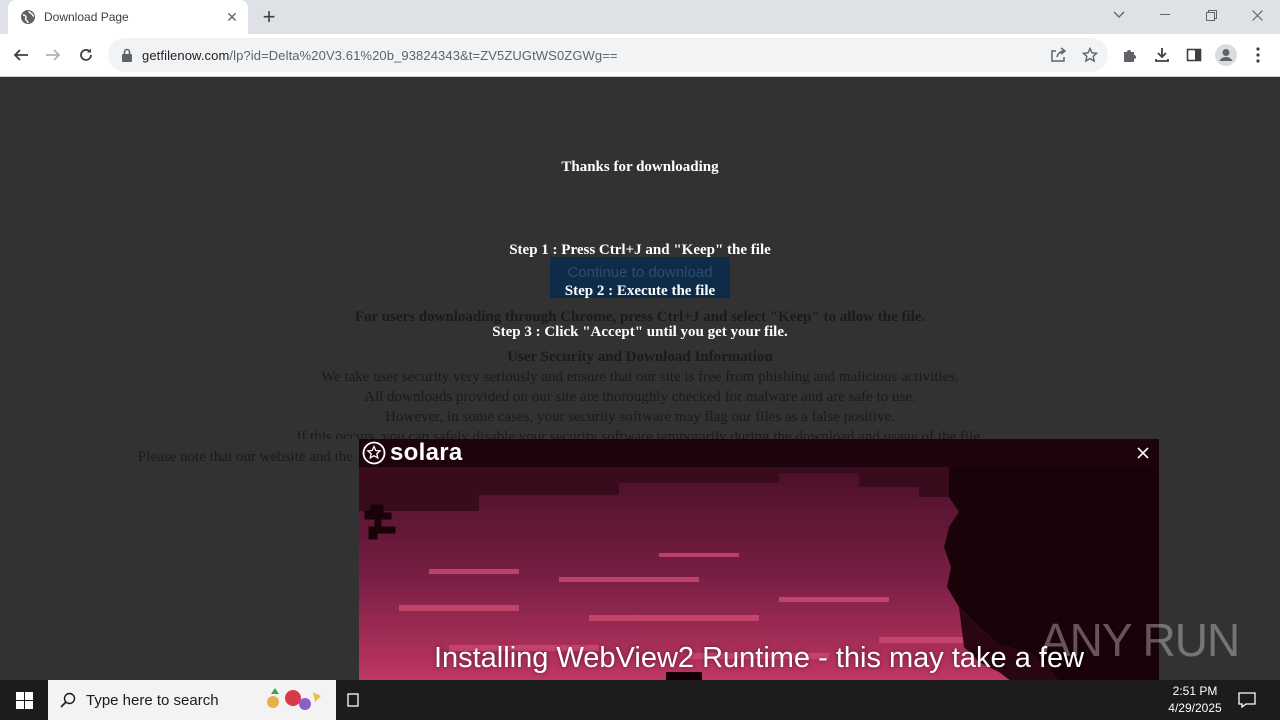  I want to click on security-heading: User Security and Download Information, so click(640, 357).